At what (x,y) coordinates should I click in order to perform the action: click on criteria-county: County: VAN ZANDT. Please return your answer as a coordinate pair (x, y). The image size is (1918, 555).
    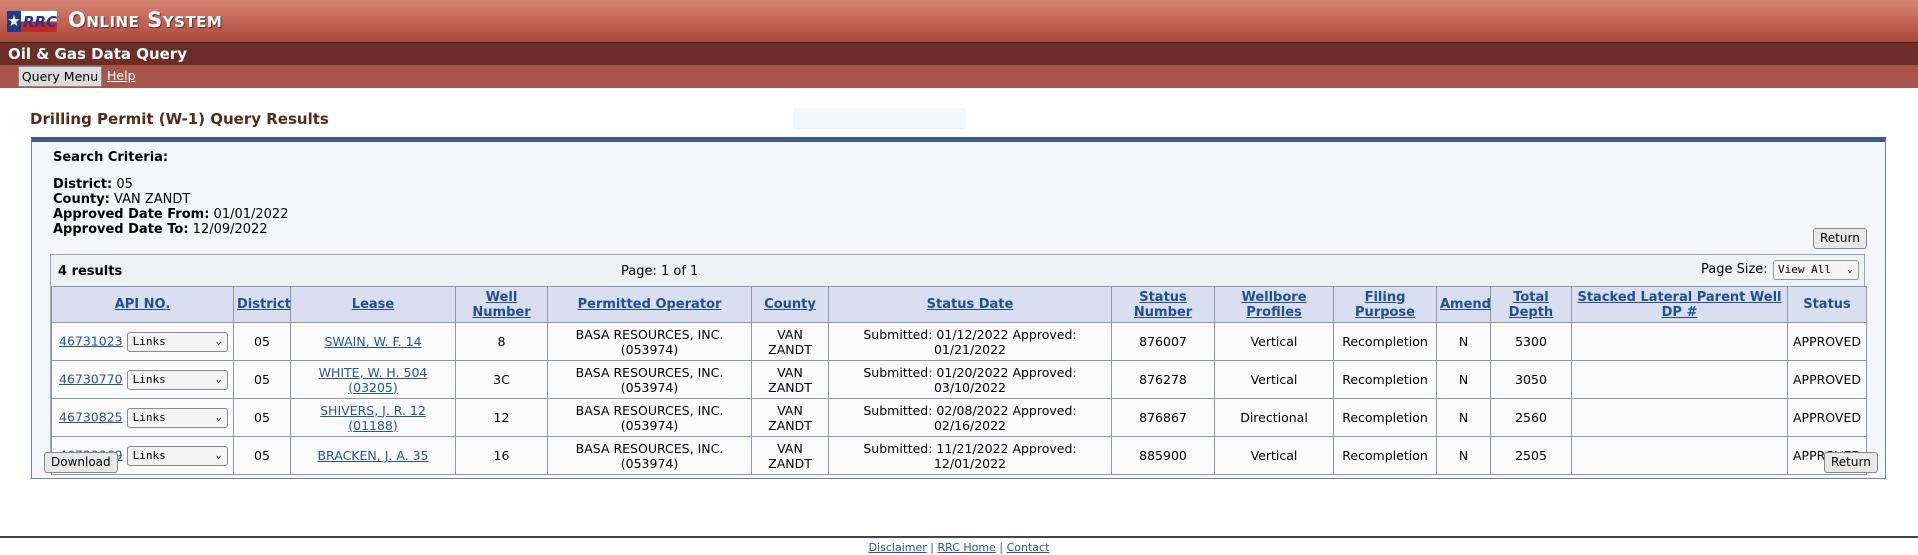
    Looking at the image, I should click on (122, 199).